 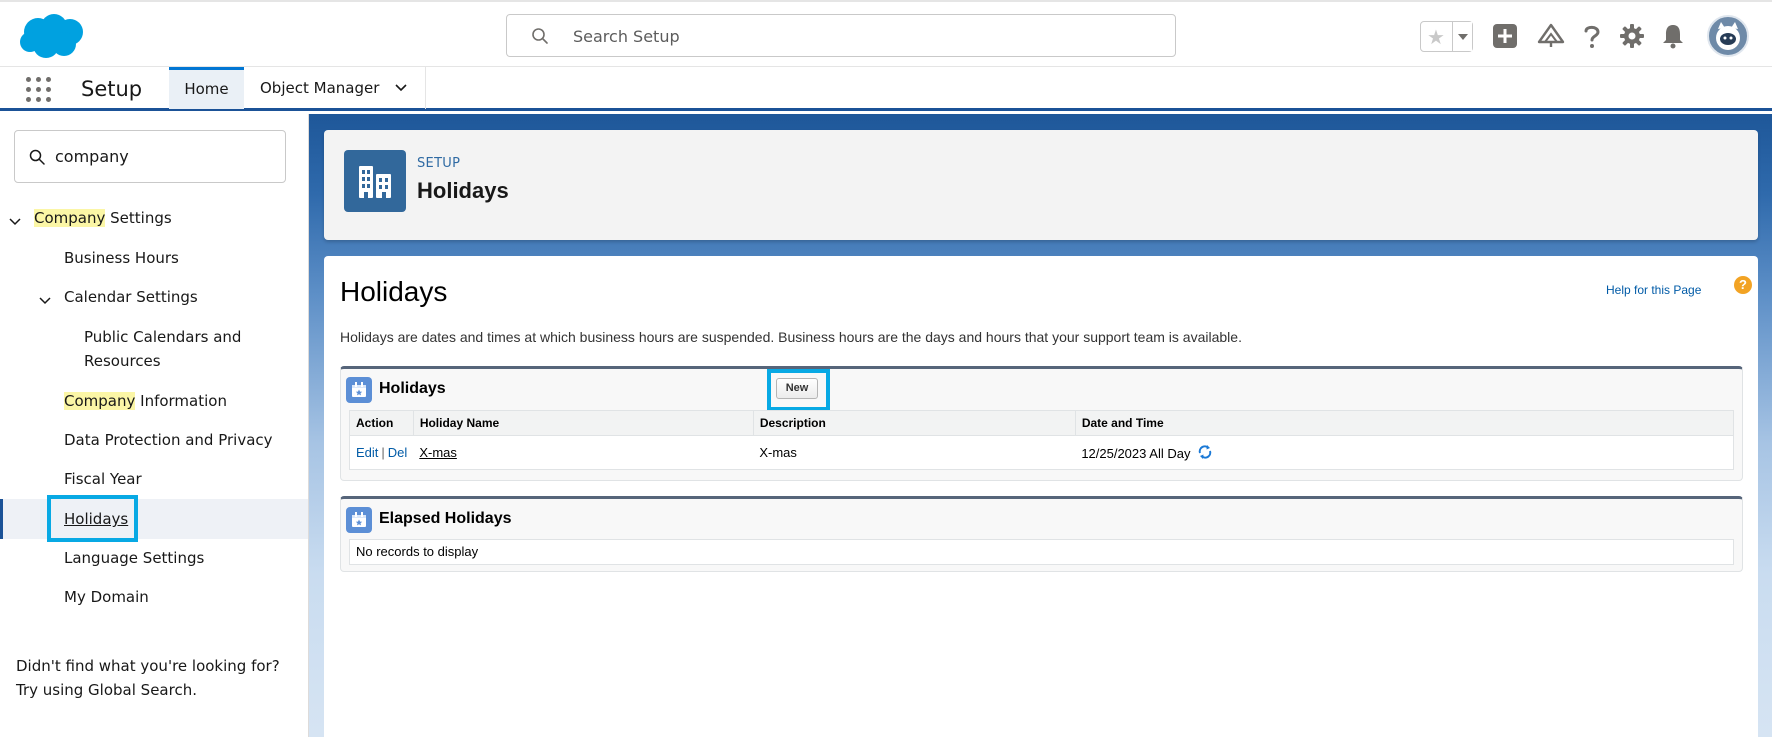 What do you see at coordinates (841, 35) in the screenshot?
I see `global-search: Search Setup` at bounding box center [841, 35].